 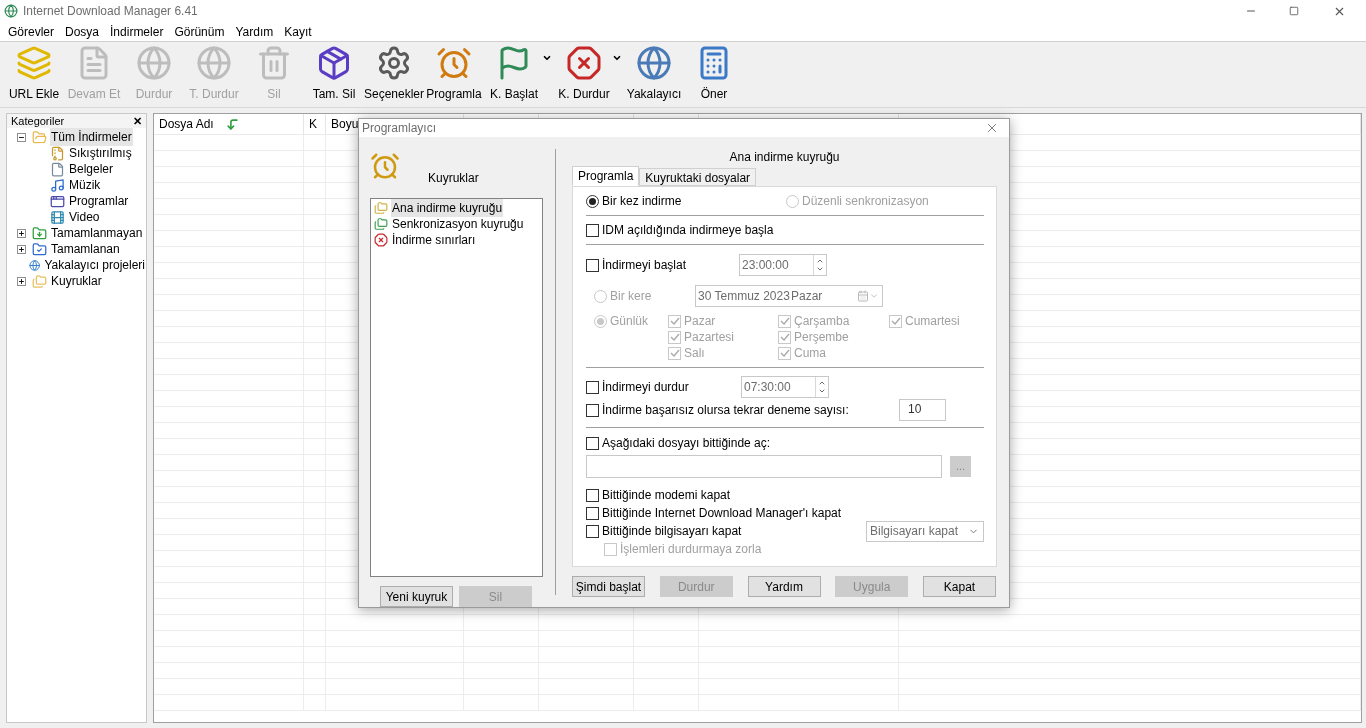 I want to click on tree-item: Tüm İndirmeler, so click(x=91, y=137).